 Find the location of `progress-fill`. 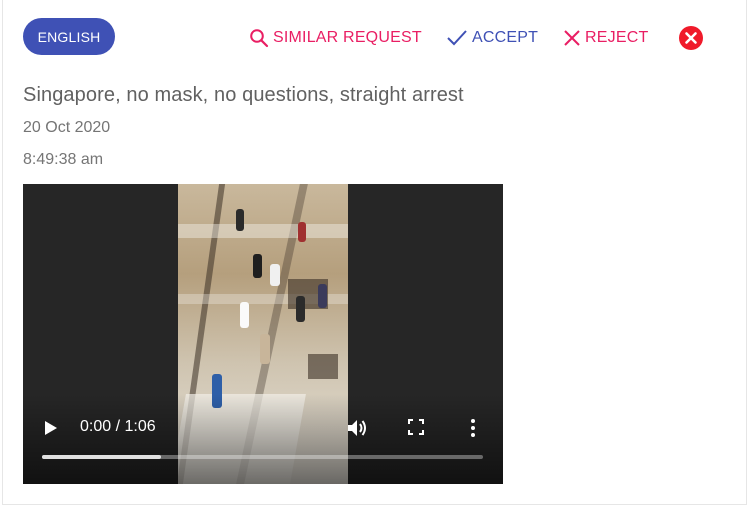

progress-fill is located at coordinates (102, 457).